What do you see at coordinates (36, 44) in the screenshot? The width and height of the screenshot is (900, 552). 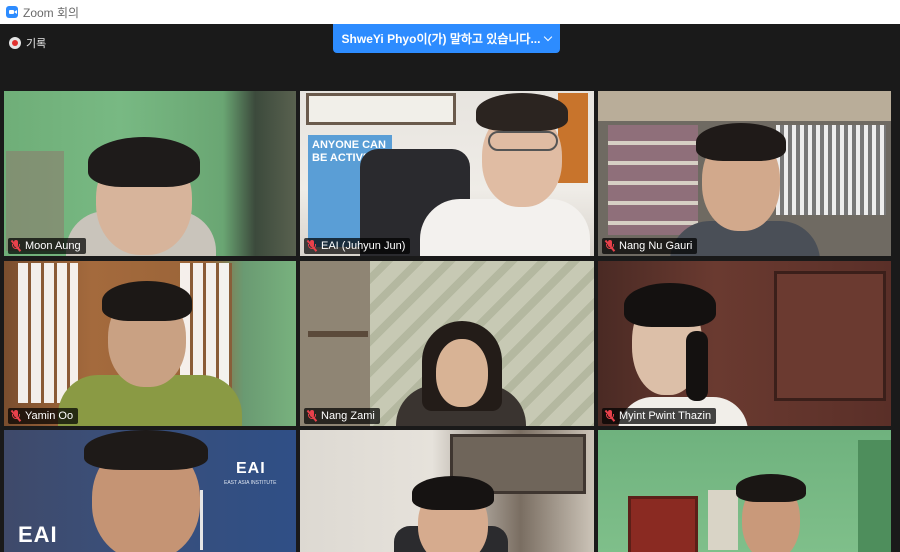 I see `recording-label: 기록` at bounding box center [36, 44].